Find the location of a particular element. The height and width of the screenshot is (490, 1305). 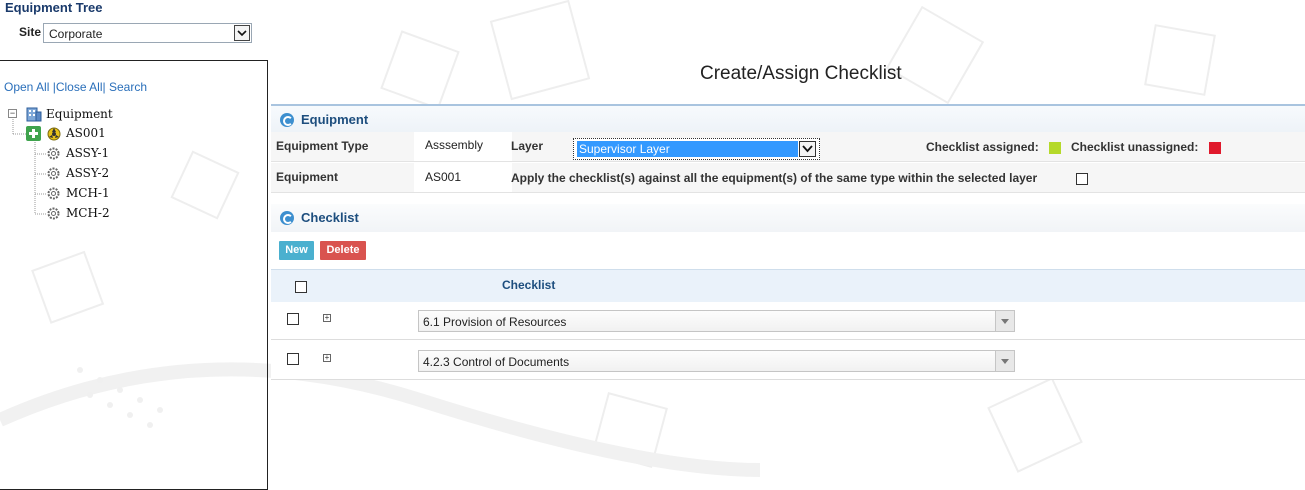

site-select-value: Corporate is located at coordinates (76, 34).